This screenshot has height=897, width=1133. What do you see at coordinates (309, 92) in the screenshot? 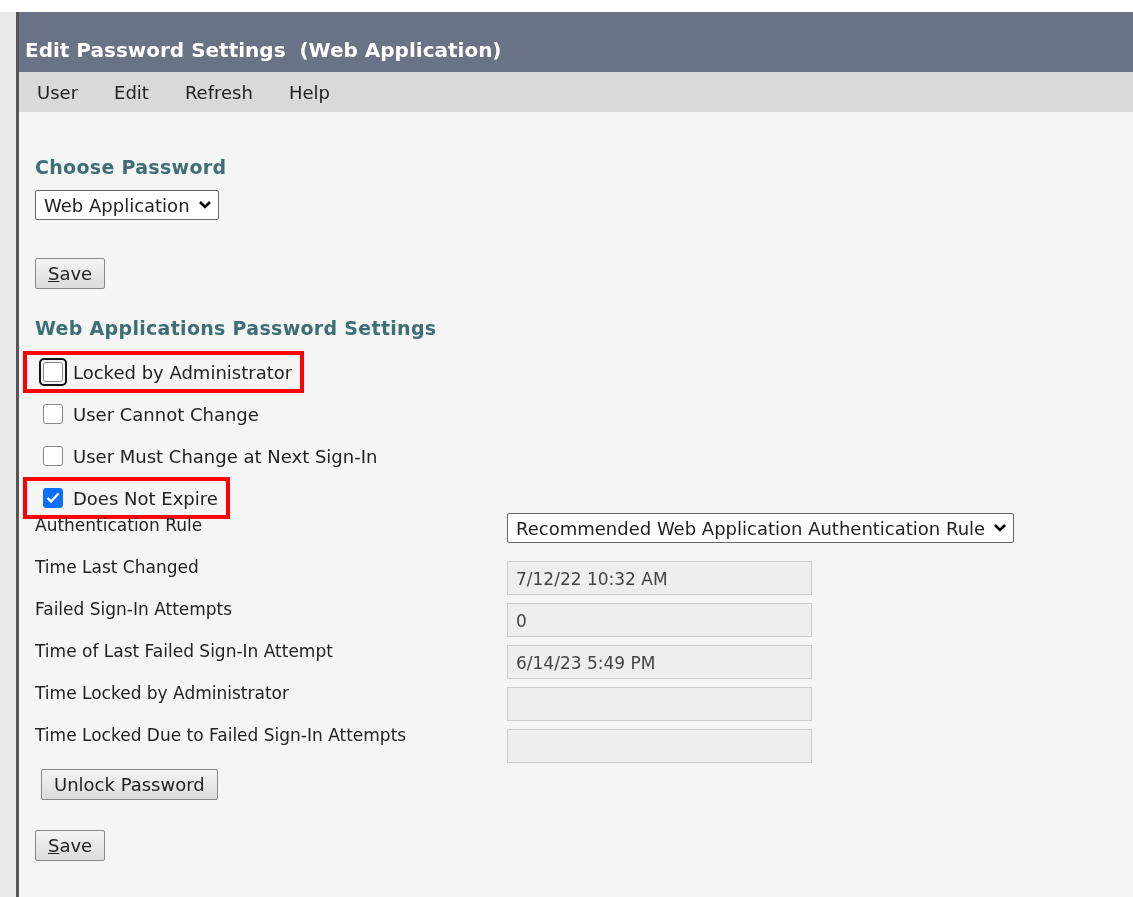
I see `menu-item: Help` at bounding box center [309, 92].